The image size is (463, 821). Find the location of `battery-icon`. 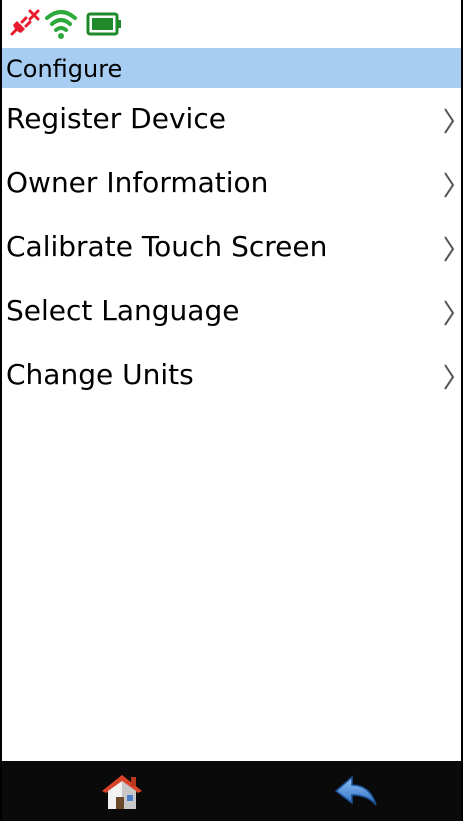

battery-icon is located at coordinates (103, 24).